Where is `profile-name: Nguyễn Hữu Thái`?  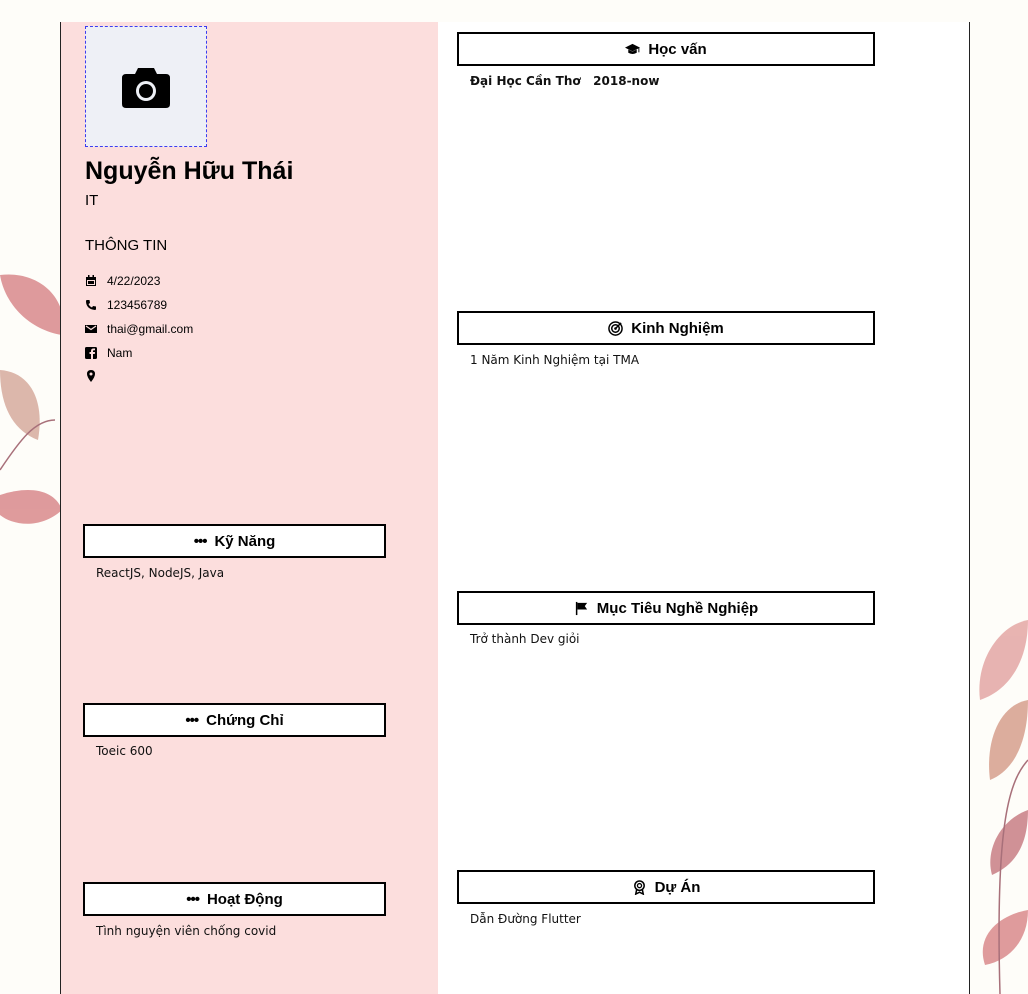
profile-name: Nguyễn Hữu Thái is located at coordinates (189, 171).